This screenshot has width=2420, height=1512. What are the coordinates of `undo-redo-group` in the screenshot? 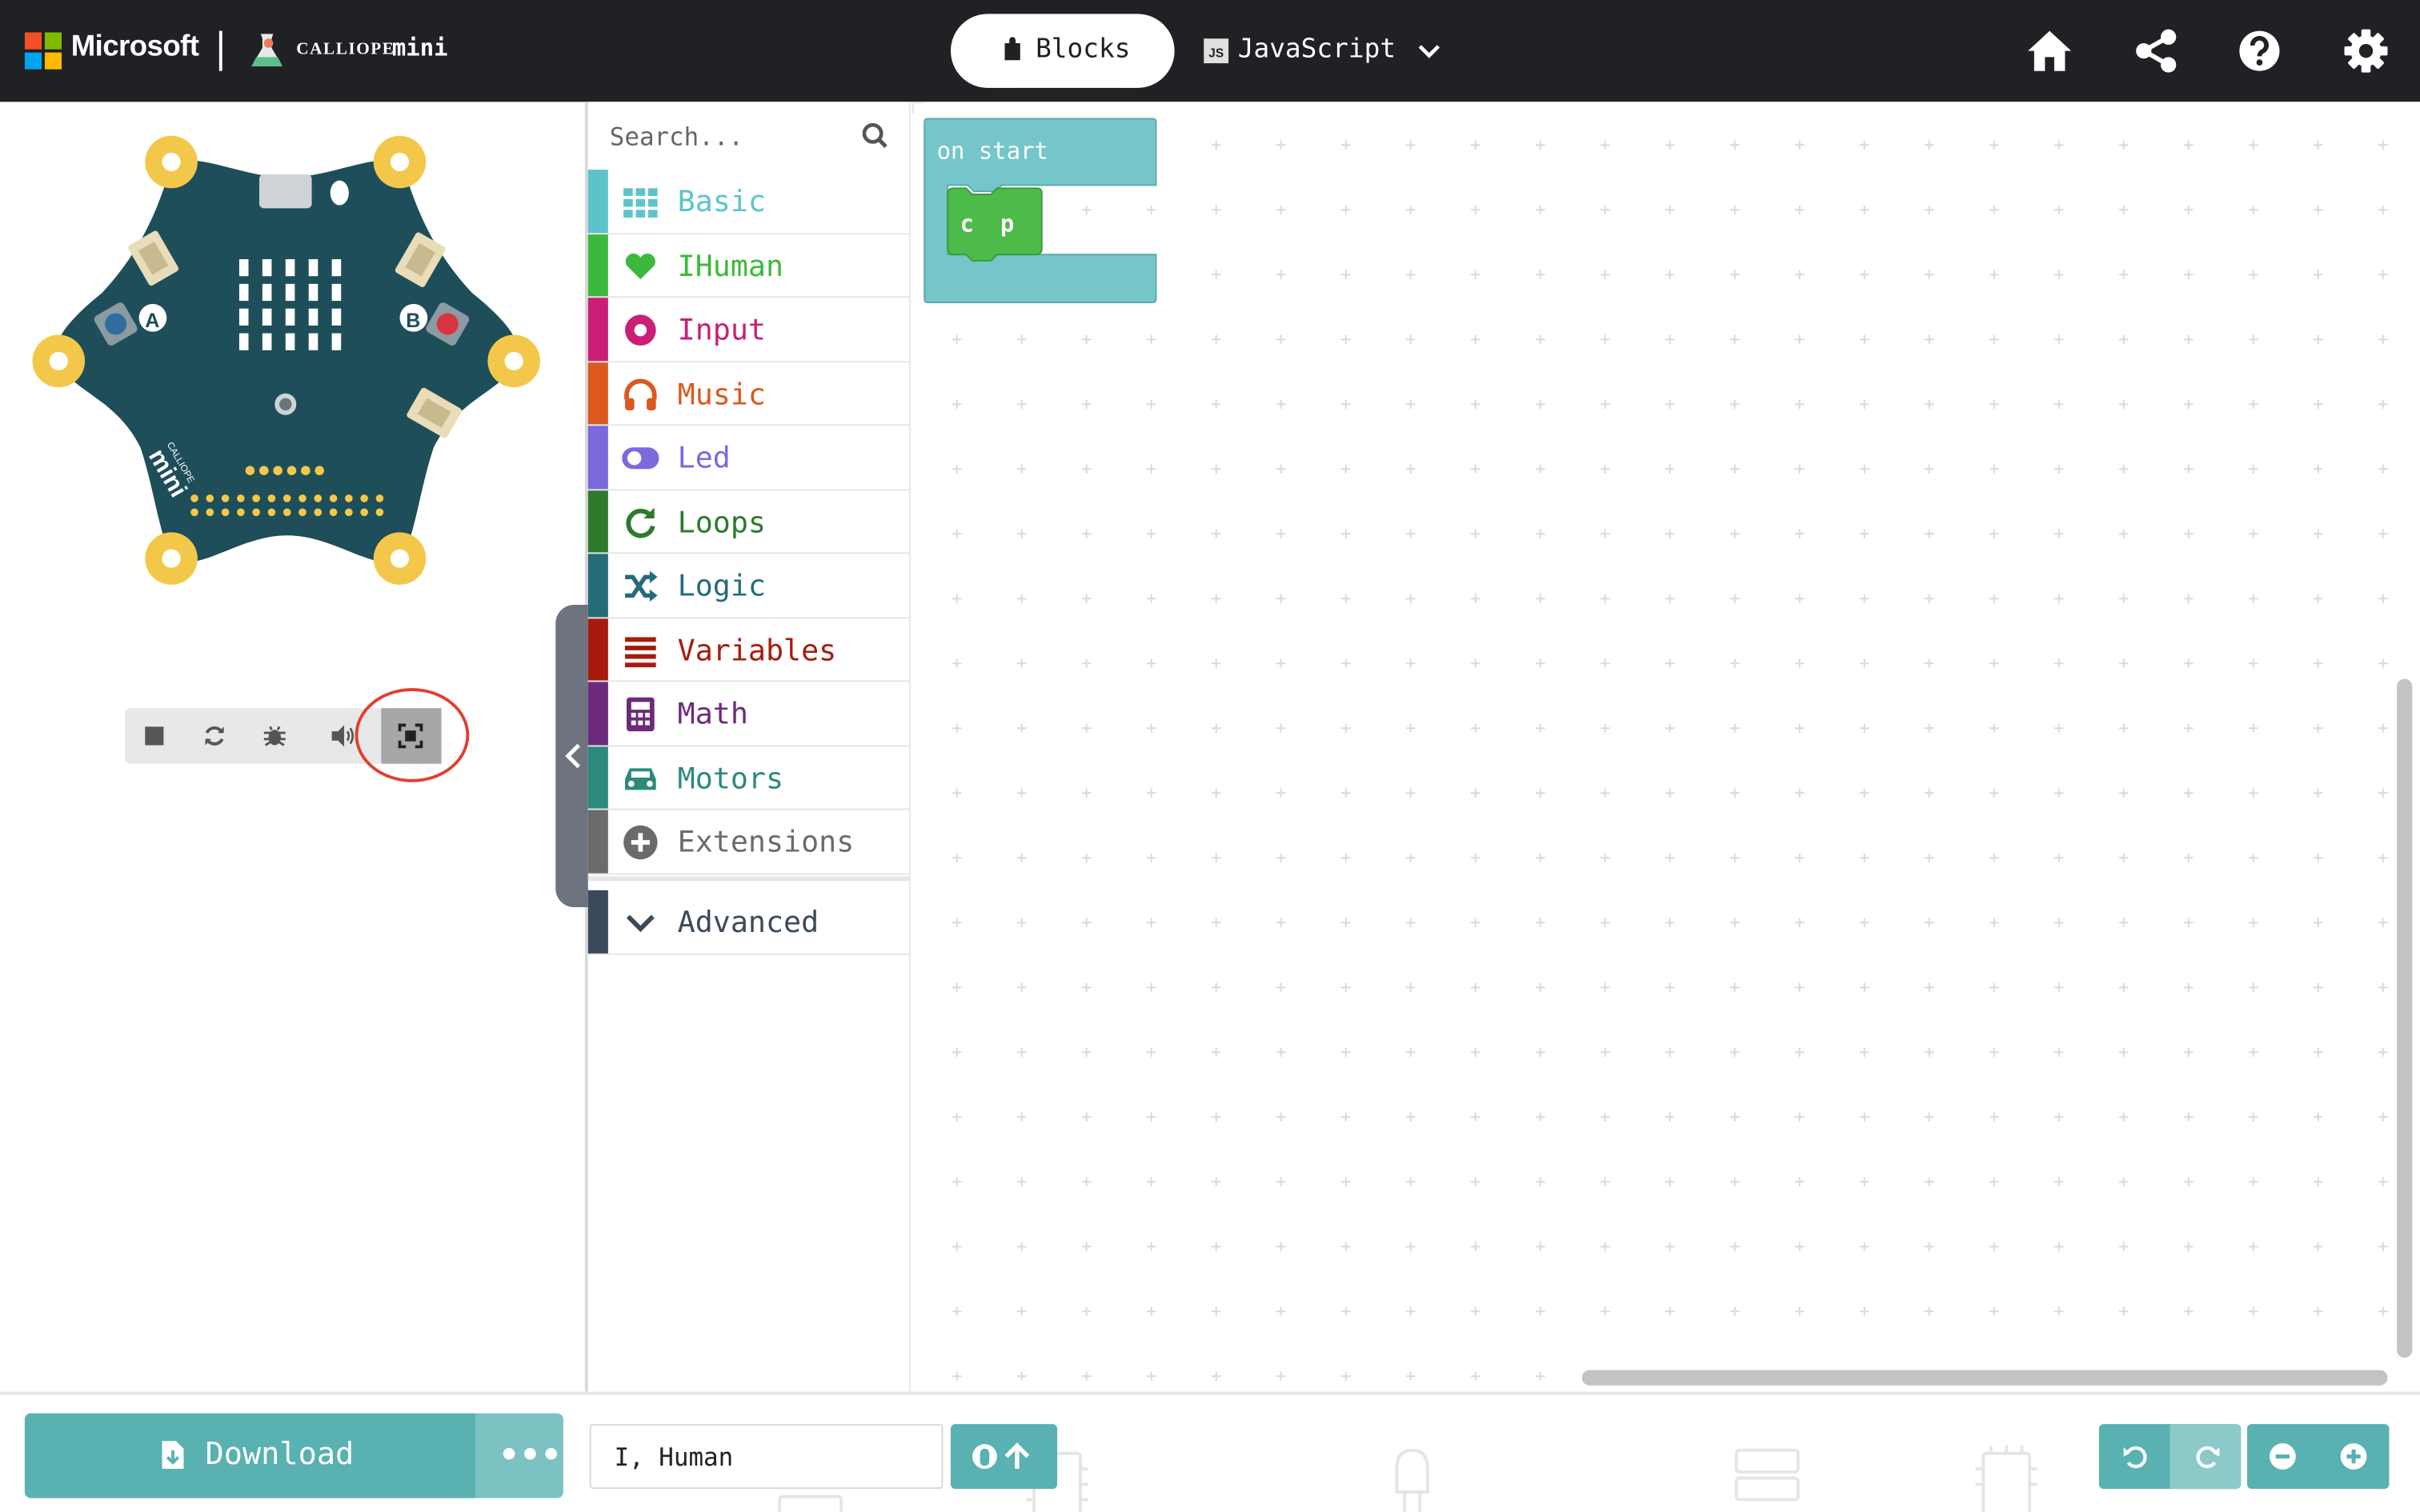 It's located at (2170, 1457).